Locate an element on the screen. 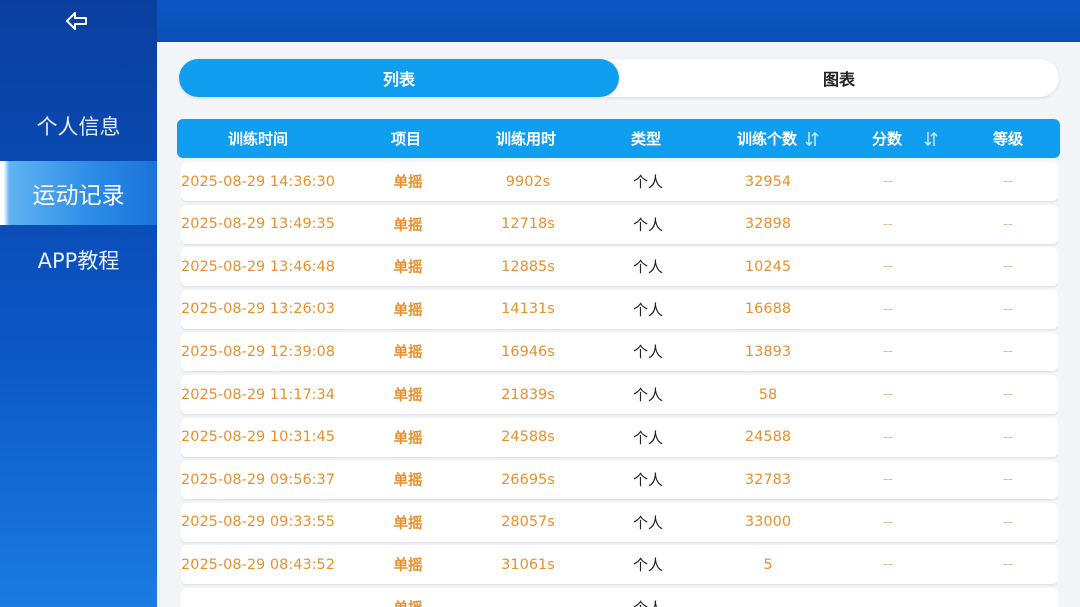 This screenshot has height=607, width=1080. back-button is located at coordinates (77, 21).